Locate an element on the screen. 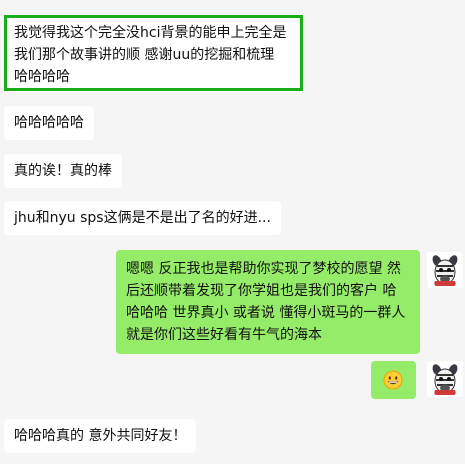 Image resolution: width=465 pixels, height=464 pixels. message-text: 真的诶！真的棒 is located at coordinates (63, 171).